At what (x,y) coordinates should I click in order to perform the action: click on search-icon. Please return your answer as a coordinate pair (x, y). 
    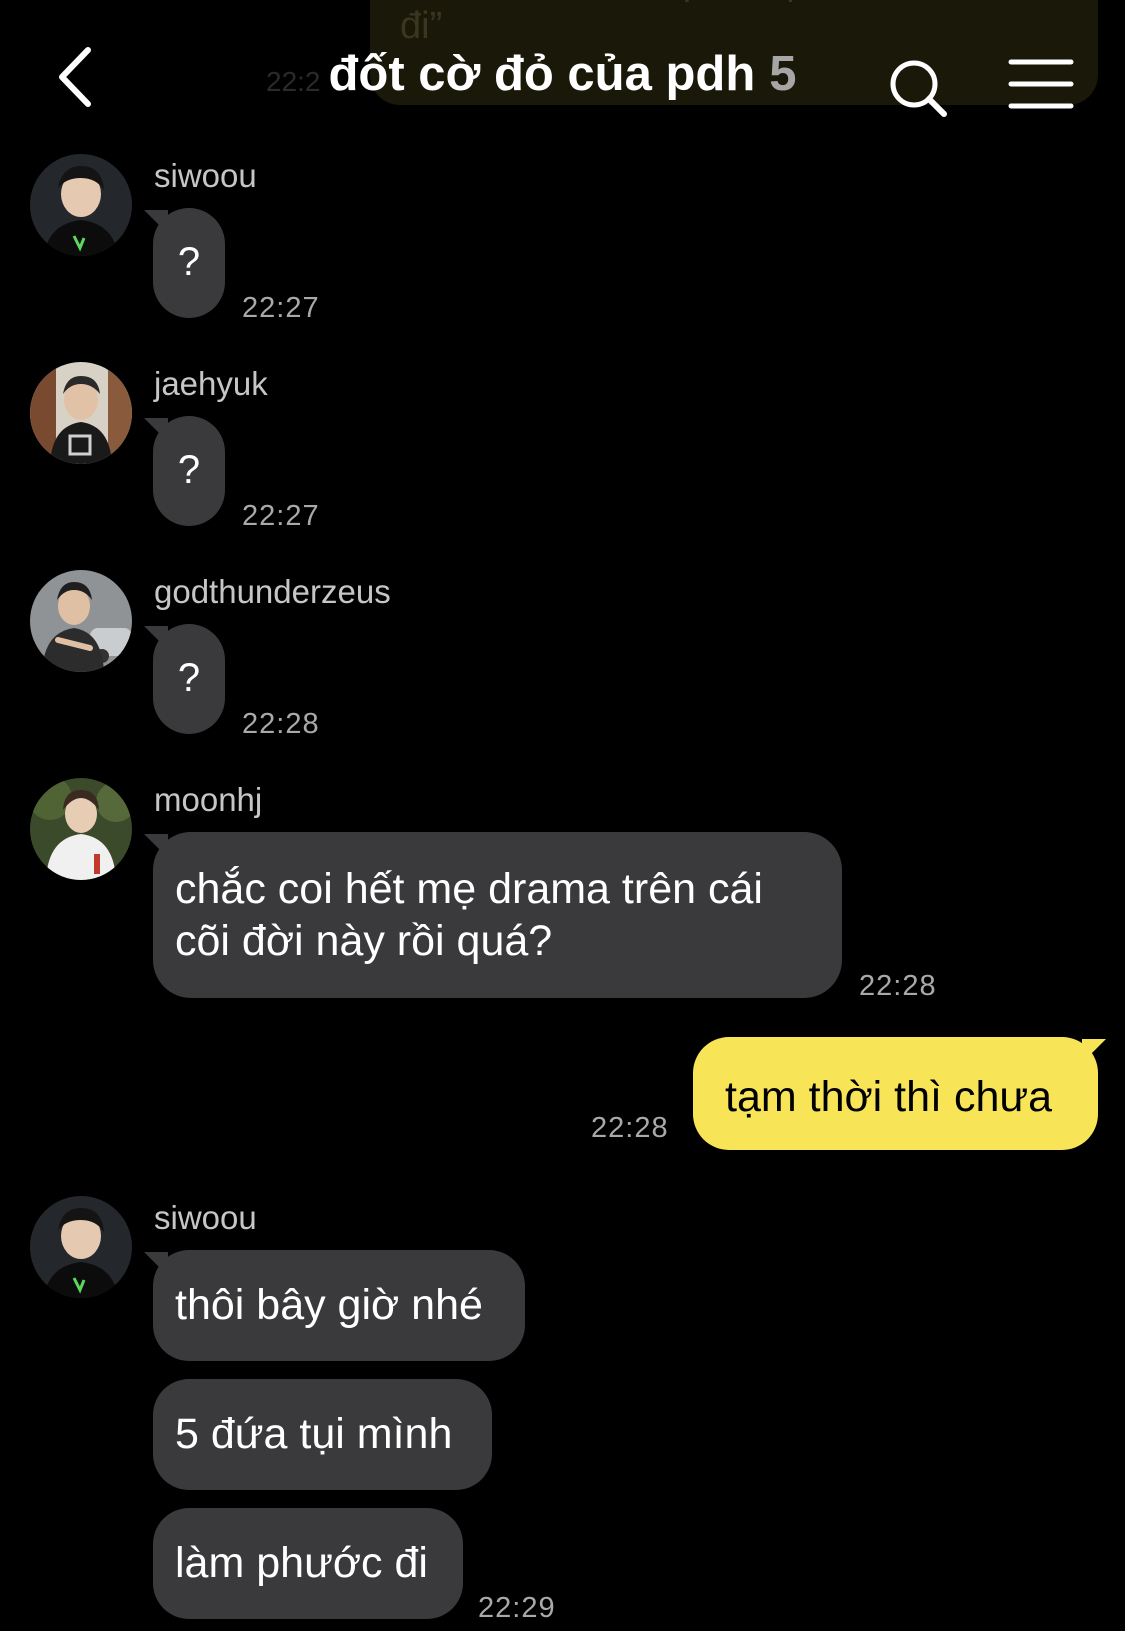
    Looking at the image, I should click on (918, 88).